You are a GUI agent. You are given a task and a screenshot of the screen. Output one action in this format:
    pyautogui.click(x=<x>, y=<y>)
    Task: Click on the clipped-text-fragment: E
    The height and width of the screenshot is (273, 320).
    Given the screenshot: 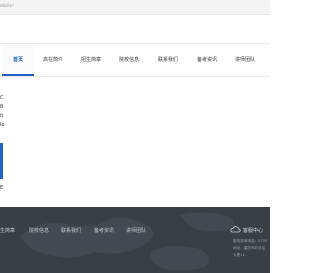 What is the action you would take?
    pyautogui.click(x=2, y=188)
    